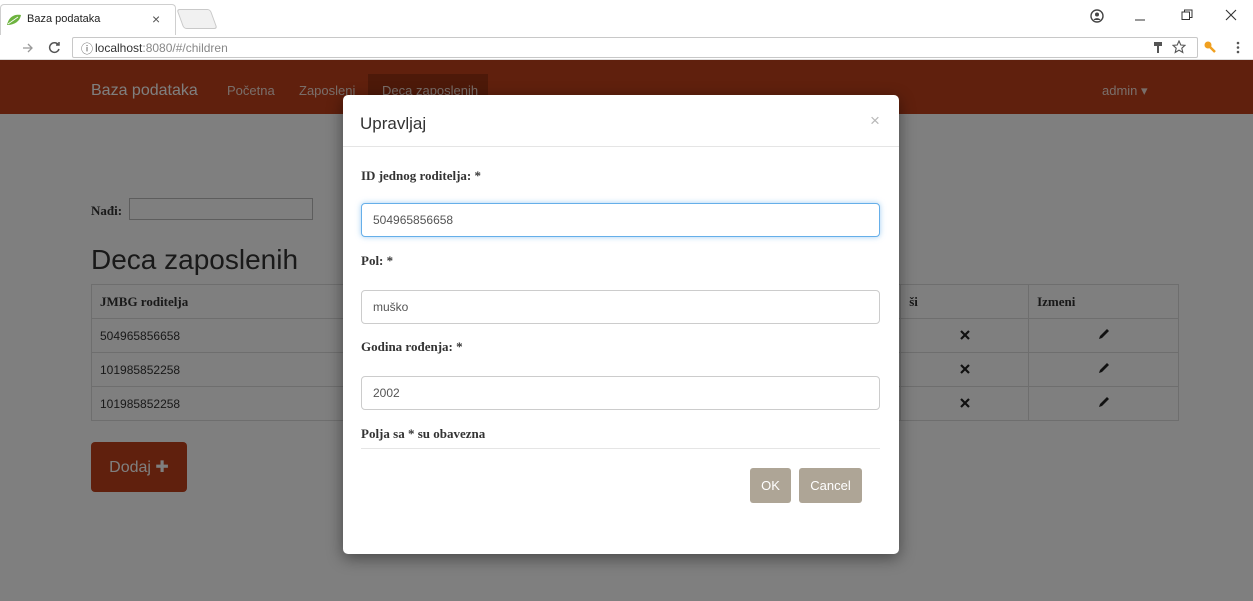  I want to click on gender-input, so click(620, 307).